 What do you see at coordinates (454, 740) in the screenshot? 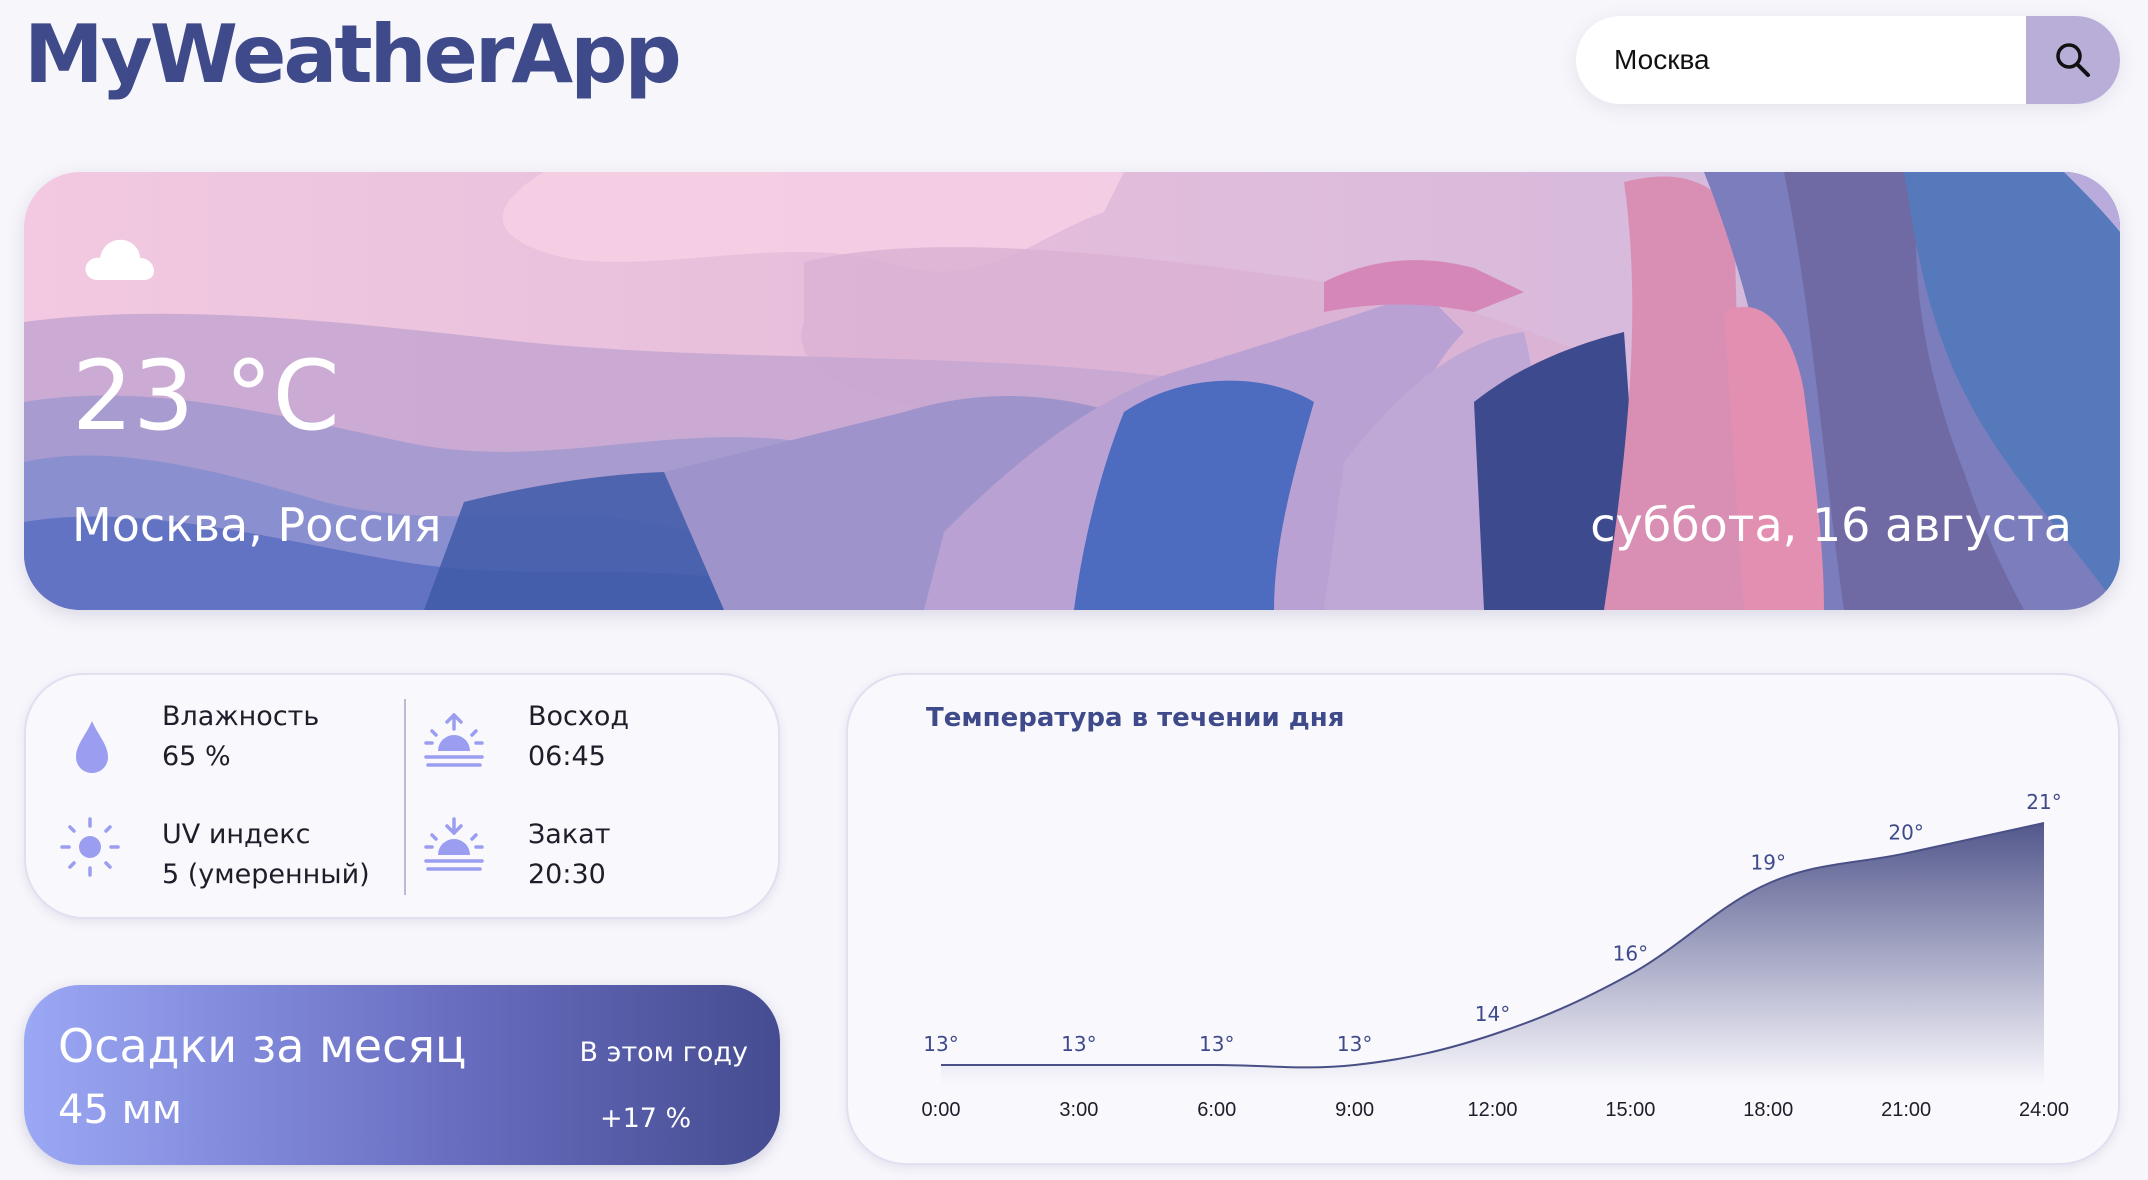
I see `sunrise-icon` at bounding box center [454, 740].